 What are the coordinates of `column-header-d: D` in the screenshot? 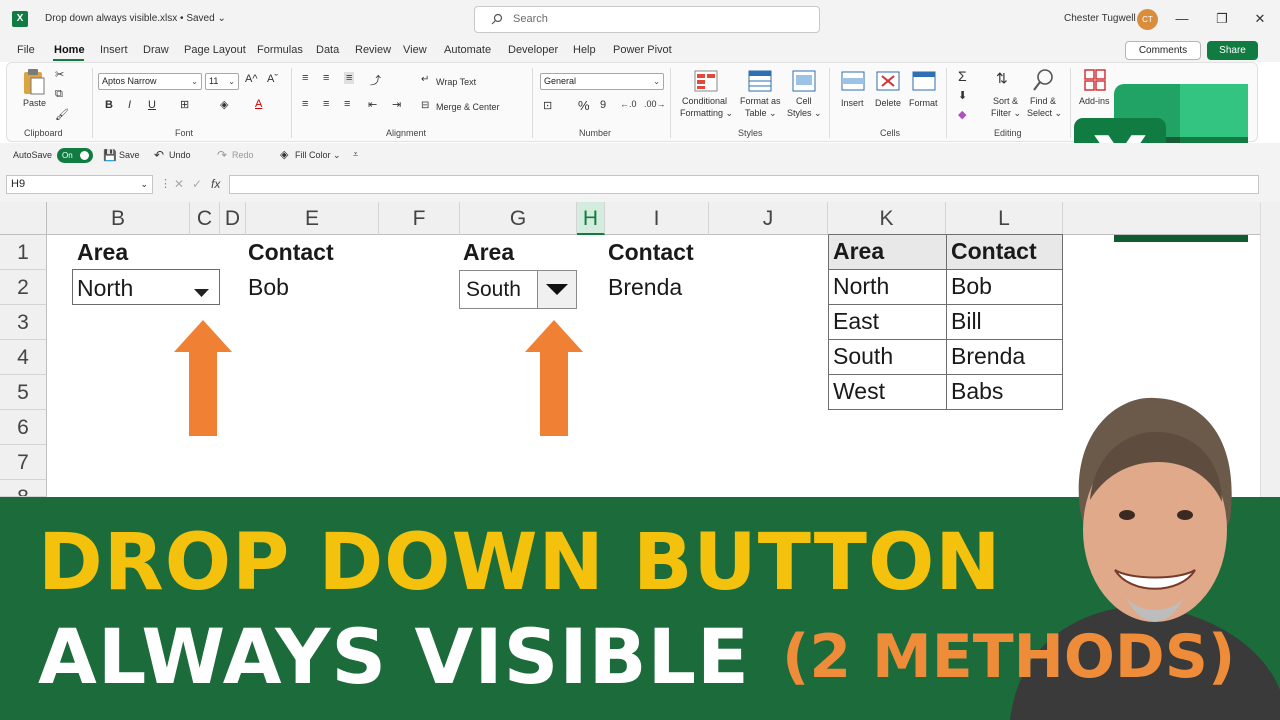 It's located at (233, 218).